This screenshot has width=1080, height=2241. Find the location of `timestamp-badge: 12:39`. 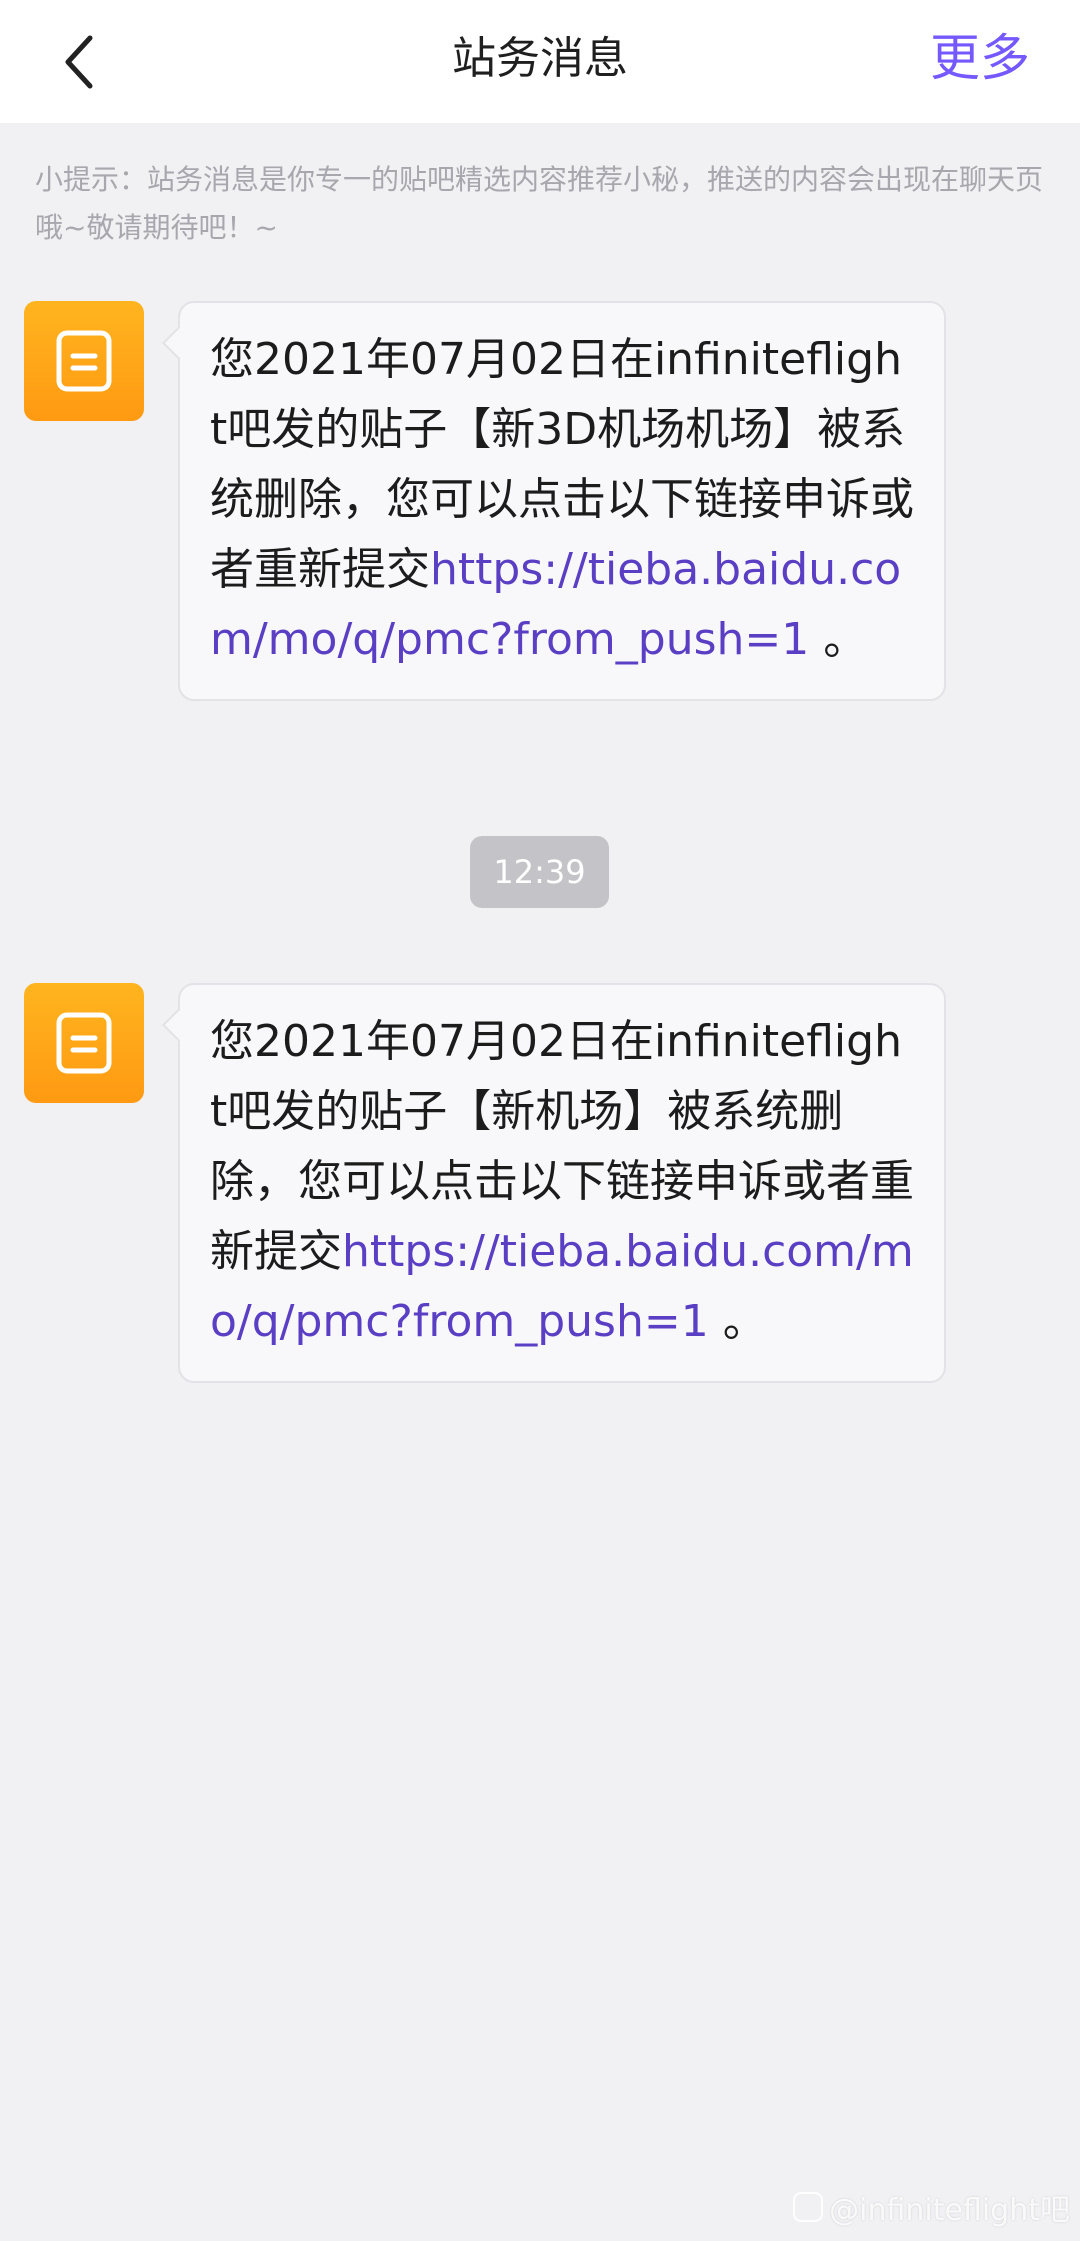

timestamp-badge: 12:39 is located at coordinates (539, 872).